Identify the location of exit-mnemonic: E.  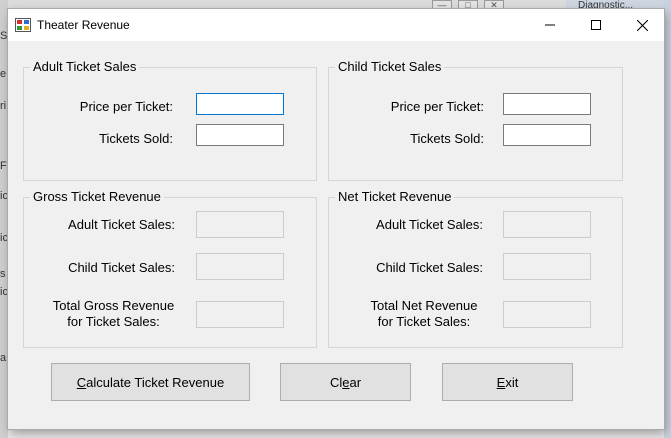
(501, 382).